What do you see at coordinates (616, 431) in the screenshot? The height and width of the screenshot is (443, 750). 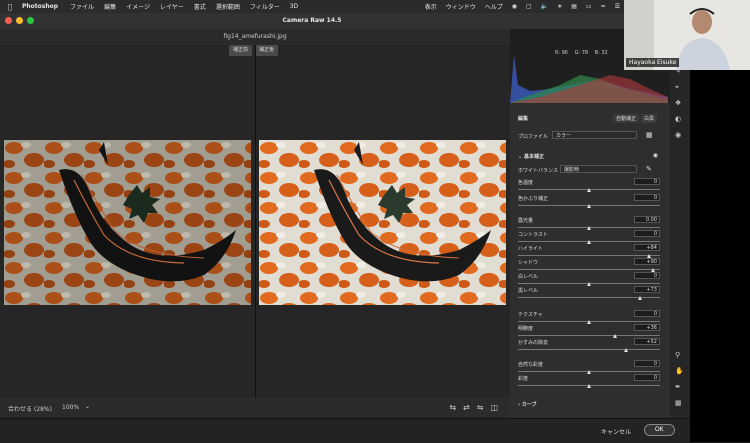 I see `cancel-button: キャンセル` at bounding box center [616, 431].